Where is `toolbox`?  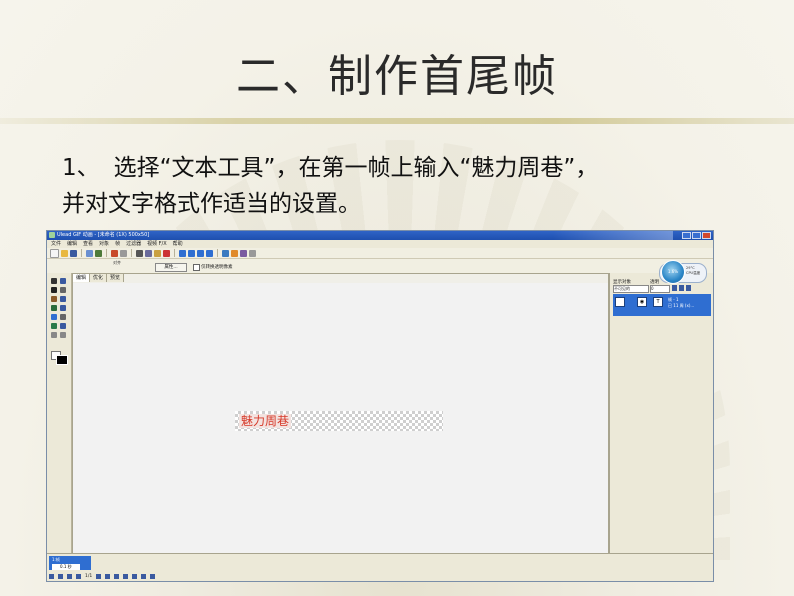
toolbox is located at coordinates (59, 413).